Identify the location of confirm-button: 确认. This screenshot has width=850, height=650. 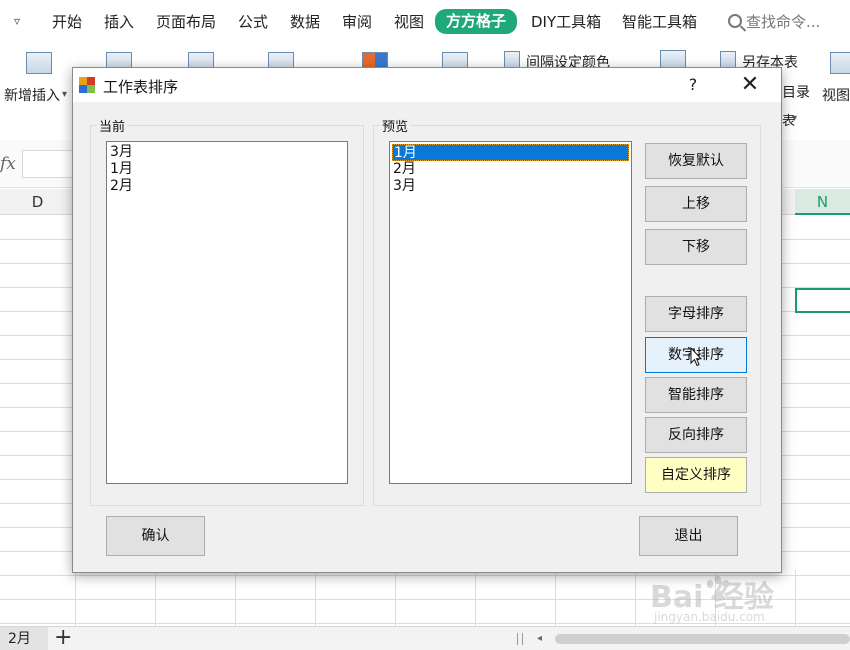
(155, 536).